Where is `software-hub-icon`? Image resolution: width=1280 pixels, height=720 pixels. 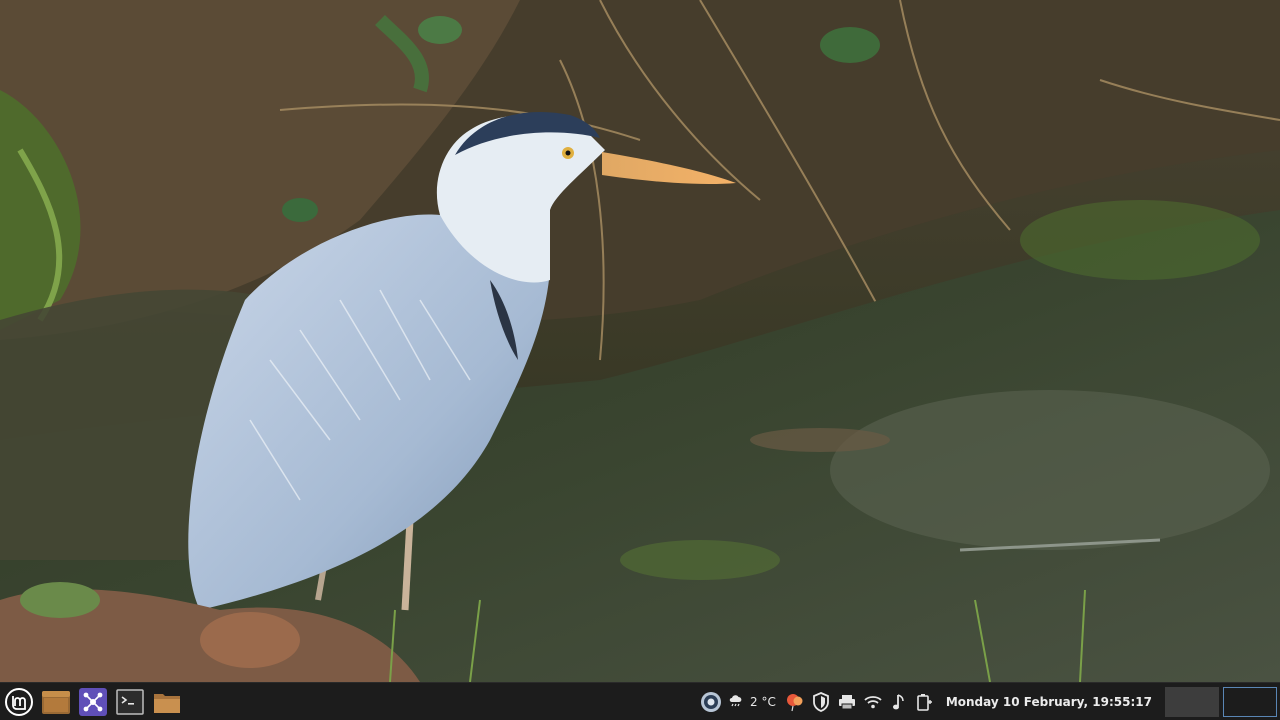
software-hub-icon is located at coordinates (93, 701).